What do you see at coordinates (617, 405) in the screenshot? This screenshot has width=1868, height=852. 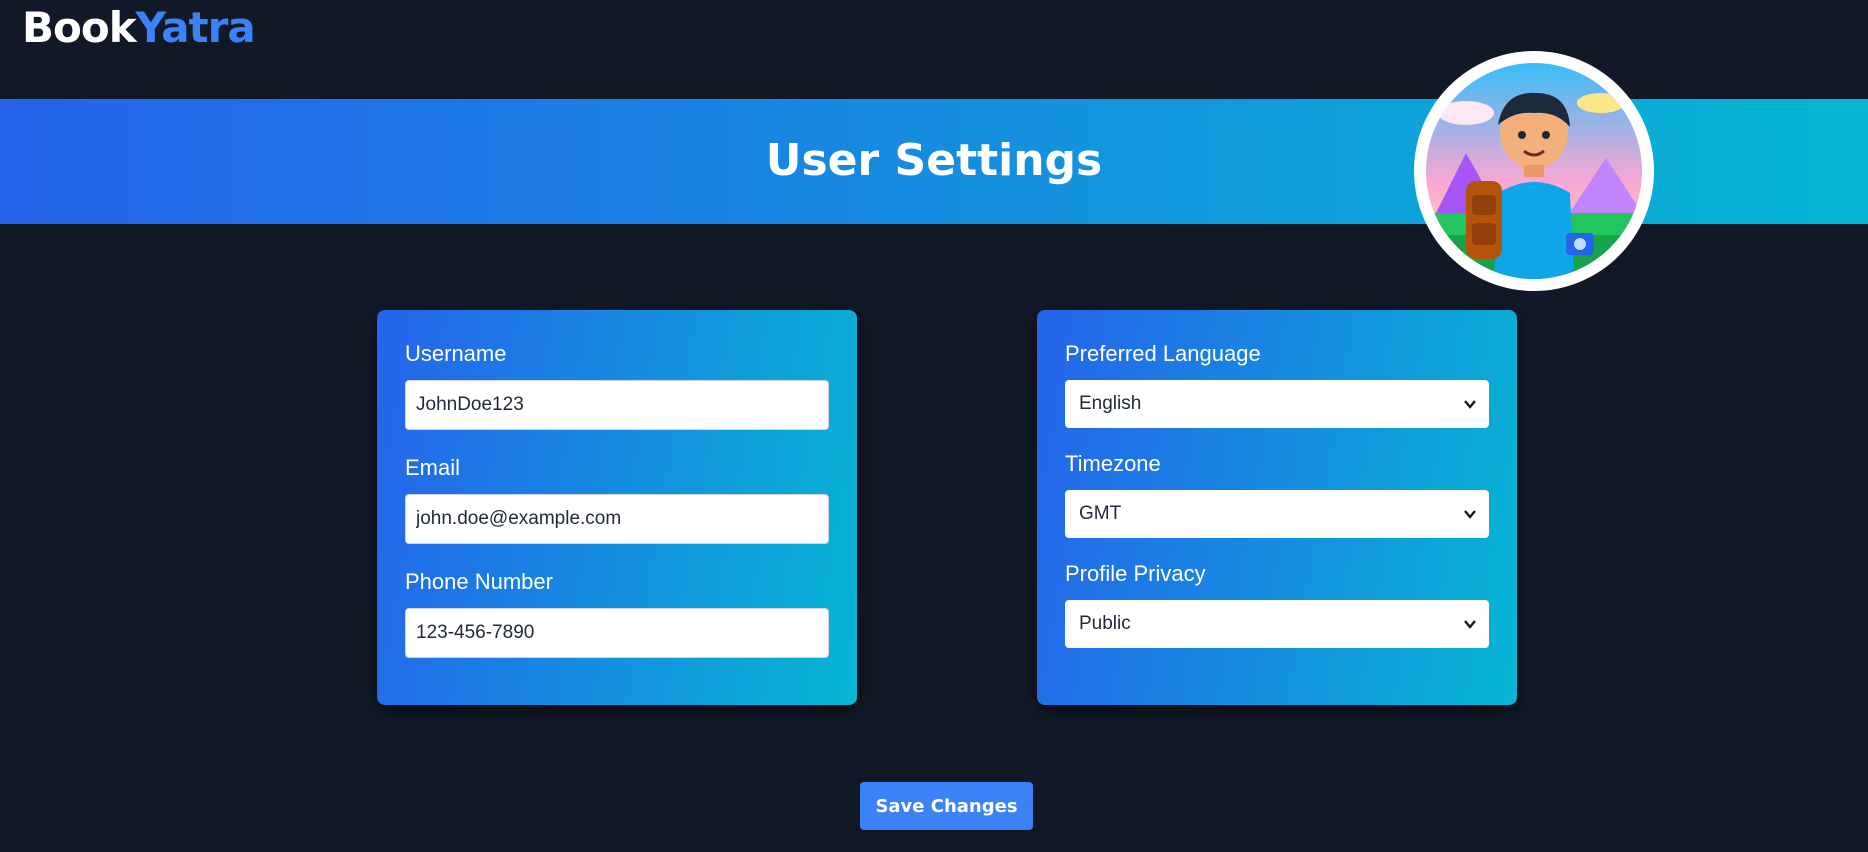 I see `username-input` at bounding box center [617, 405].